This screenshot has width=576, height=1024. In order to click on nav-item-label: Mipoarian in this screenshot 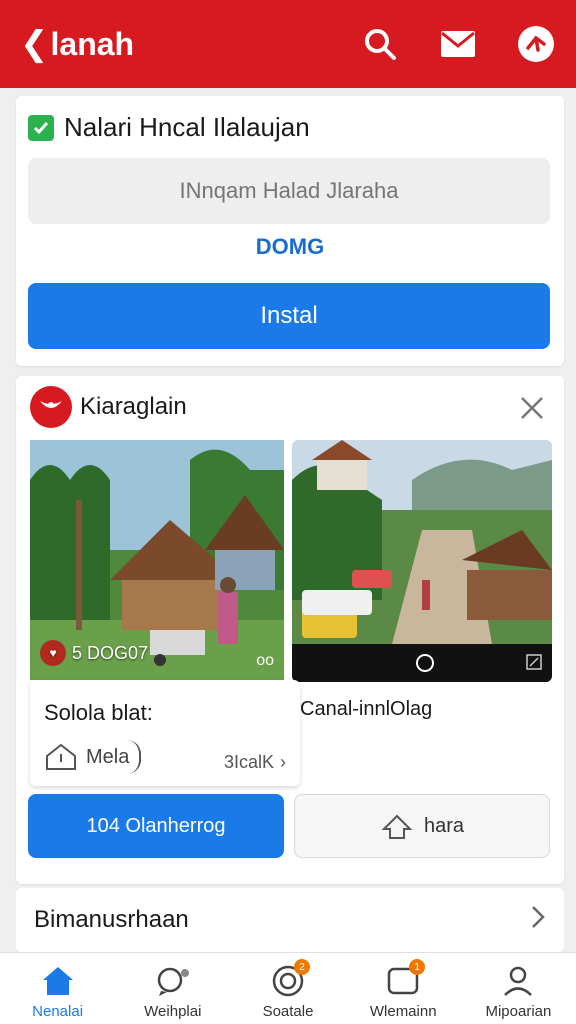, I will do `click(518, 1011)`.